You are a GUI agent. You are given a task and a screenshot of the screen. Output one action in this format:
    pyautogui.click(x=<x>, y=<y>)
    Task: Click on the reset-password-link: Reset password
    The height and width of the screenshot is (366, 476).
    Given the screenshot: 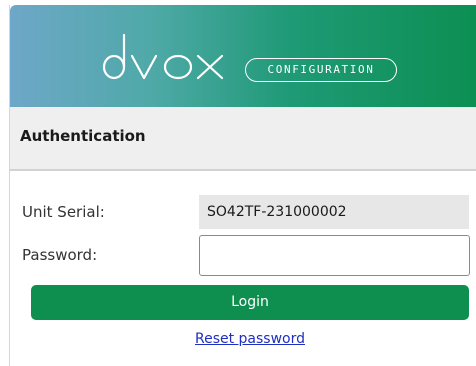 What is the action you would take?
    pyautogui.click(x=243, y=339)
    